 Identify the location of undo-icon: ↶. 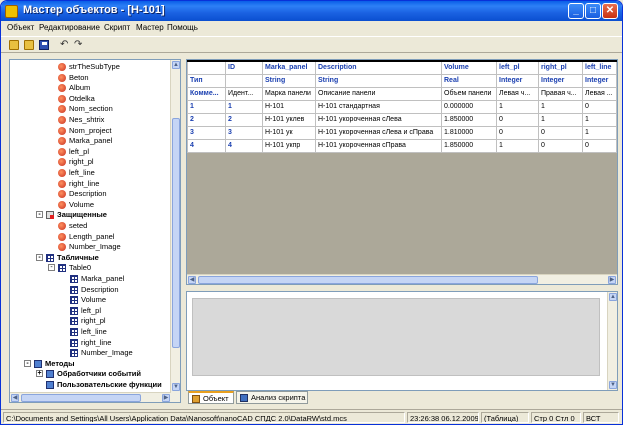
(65, 45).